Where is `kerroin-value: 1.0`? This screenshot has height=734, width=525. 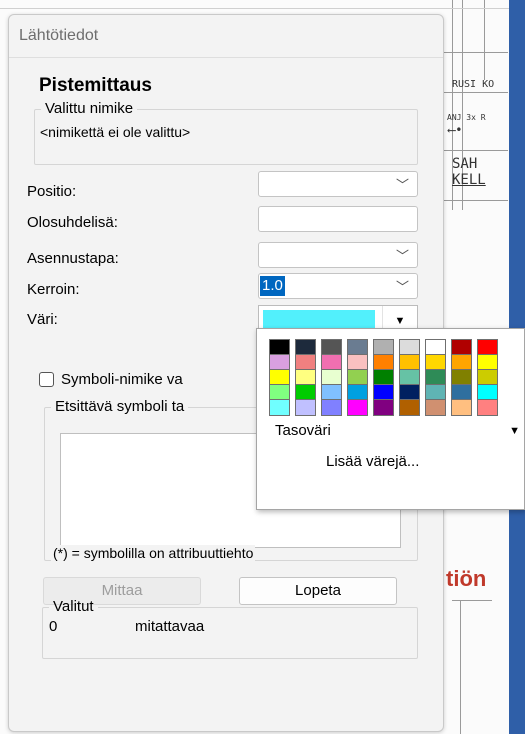 kerroin-value: 1.0 is located at coordinates (272, 286).